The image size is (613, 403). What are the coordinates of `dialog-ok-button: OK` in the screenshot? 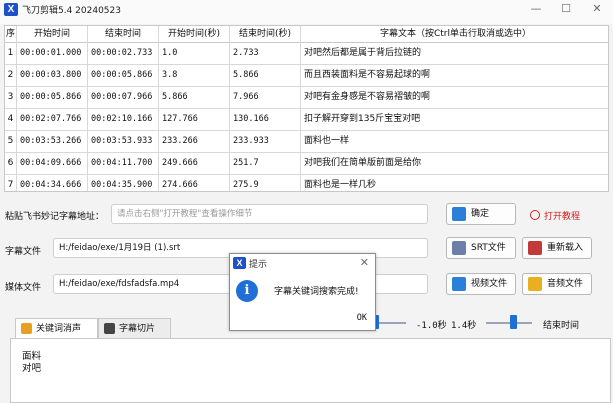 It's located at (362, 318).